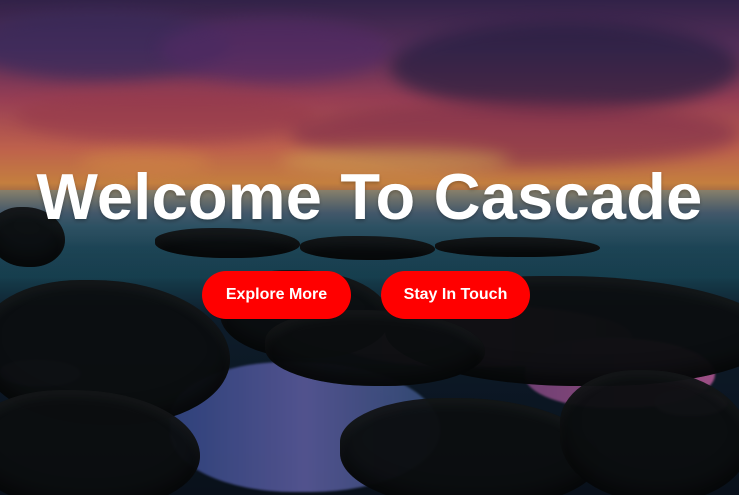 This screenshot has height=495, width=739. I want to click on stay-in-touch-button: Stay In Touch, so click(455, 295).